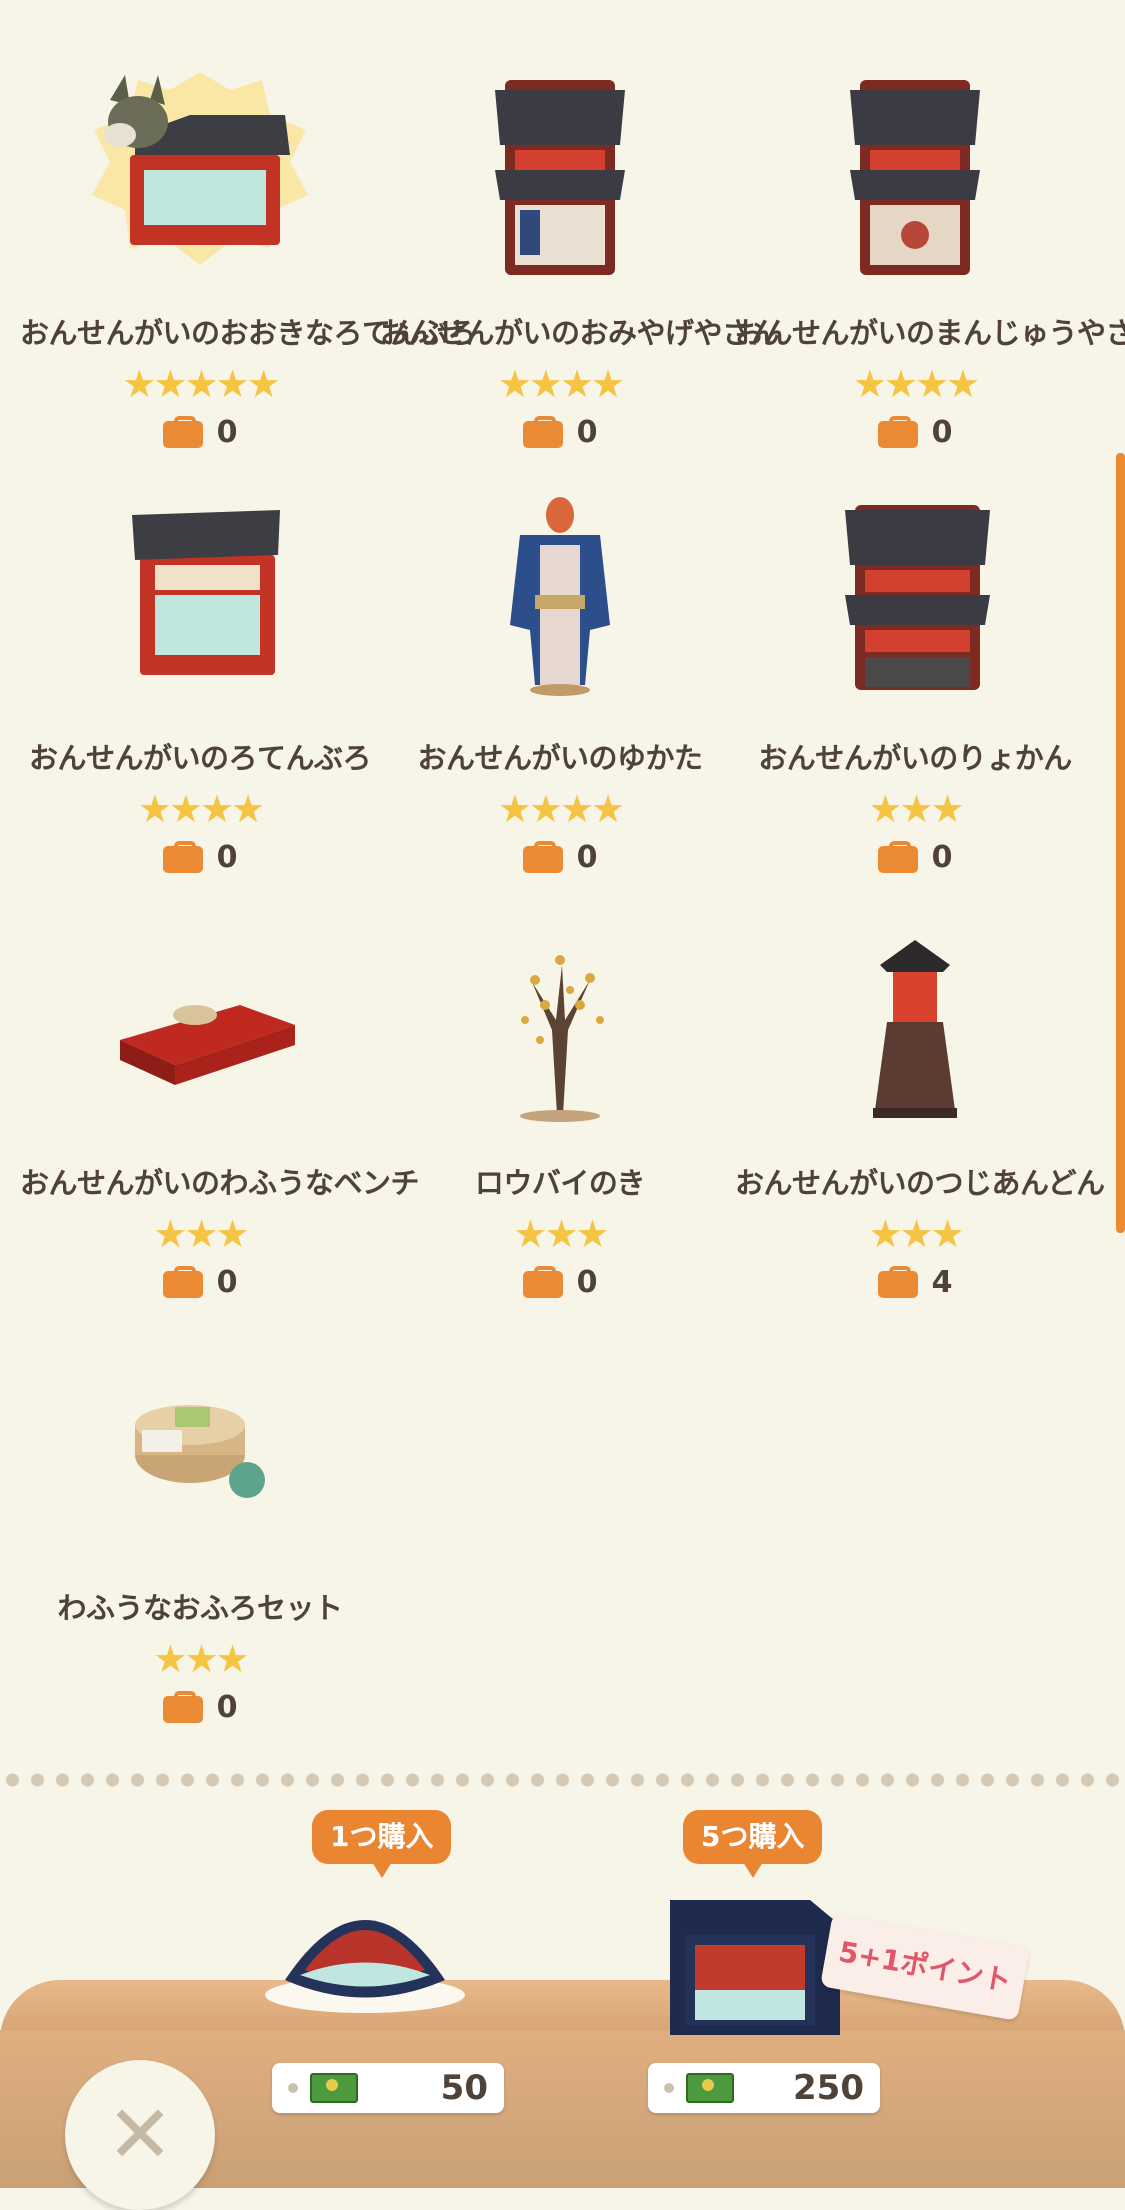 The height and width of the screenshot is (2210, 1125). What do you see at coordinates (200, 758) in the screenshot?
I see `item-name: おんせんがいのろてんぶろ` at bounding box center [200, 758].